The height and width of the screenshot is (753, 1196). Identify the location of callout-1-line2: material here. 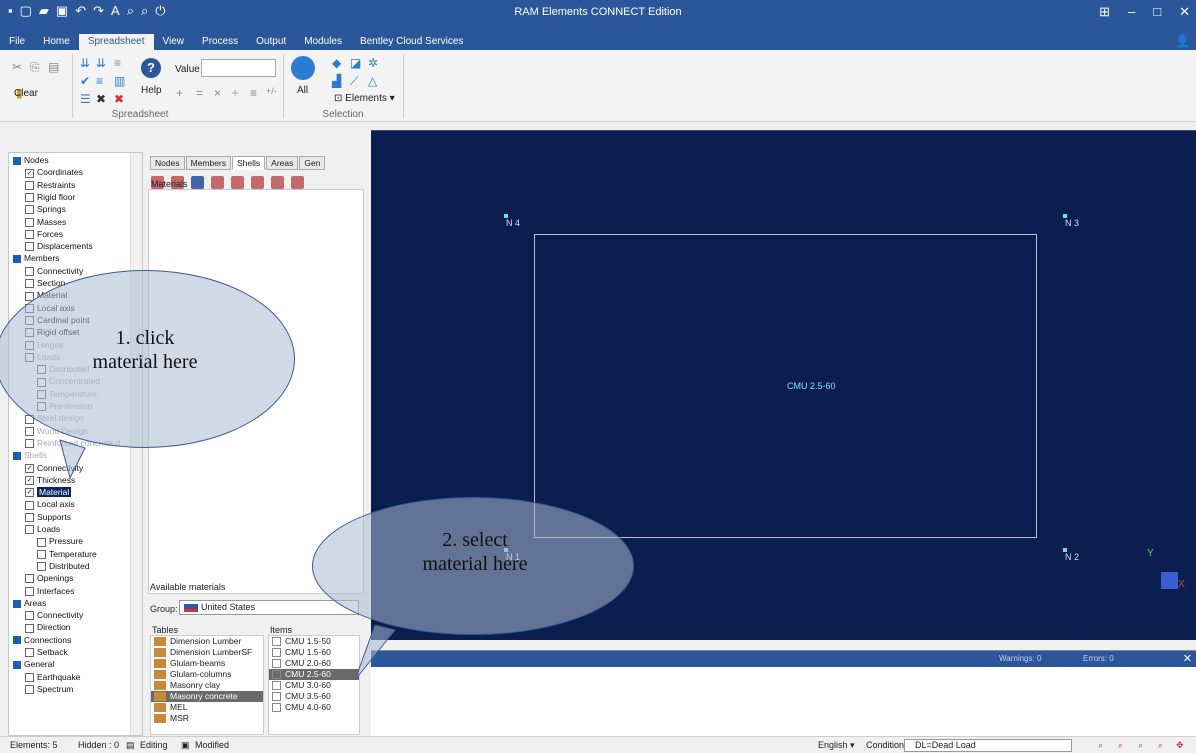
(145, 362).